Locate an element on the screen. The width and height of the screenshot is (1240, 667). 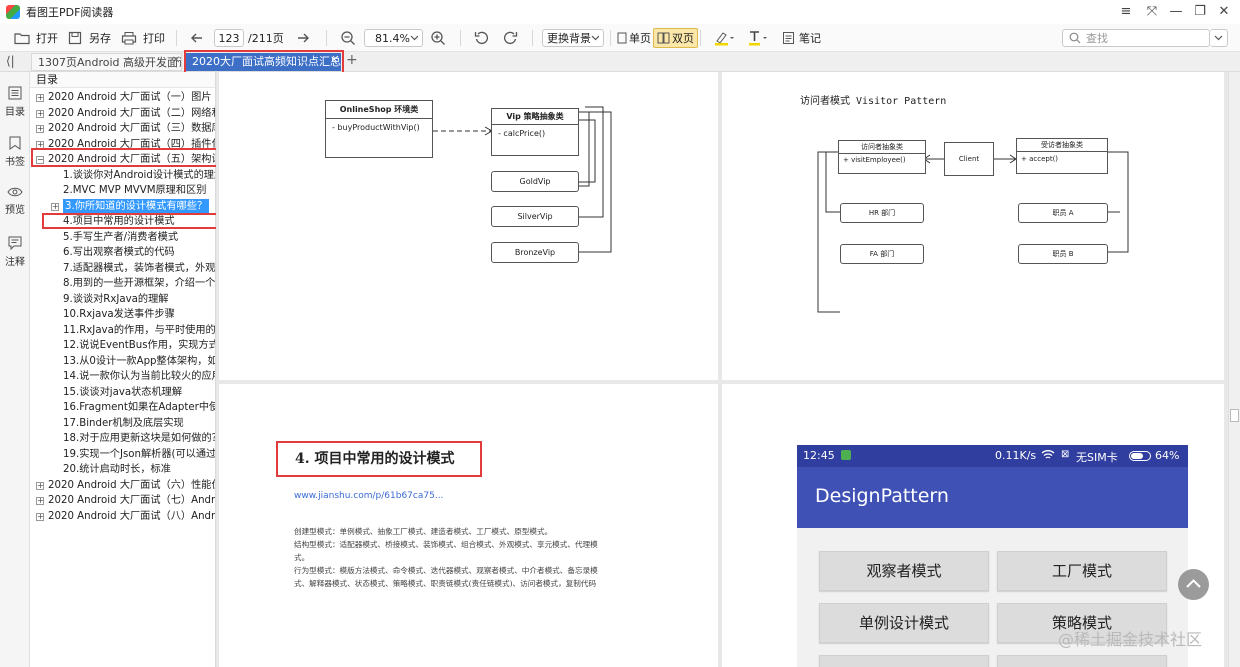
notification-icon is located at coordinates (846, 455).